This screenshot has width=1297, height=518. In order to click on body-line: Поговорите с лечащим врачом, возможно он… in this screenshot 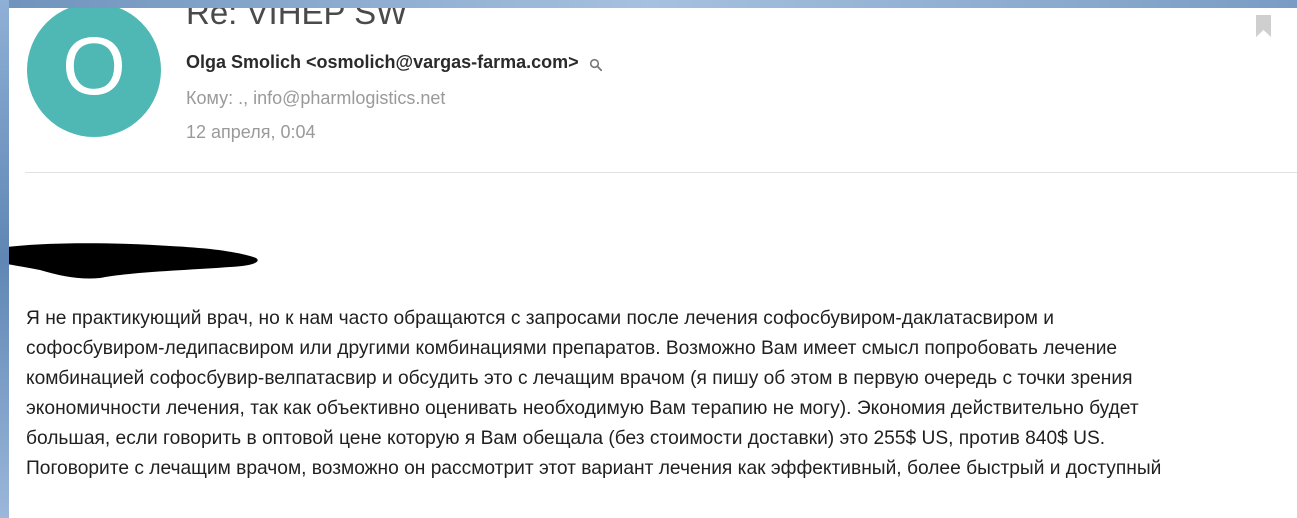, I will do `click(594, 468)`.